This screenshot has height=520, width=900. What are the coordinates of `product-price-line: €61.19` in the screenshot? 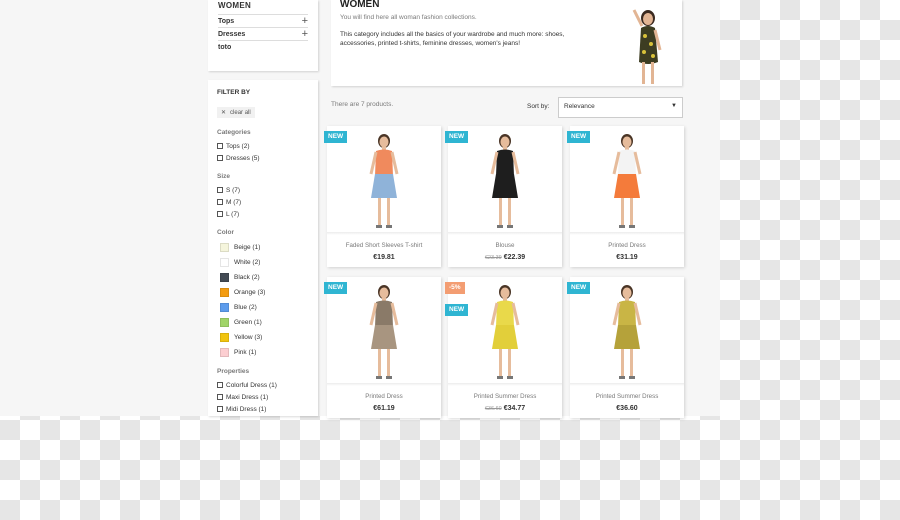 It's located at (384, 408).